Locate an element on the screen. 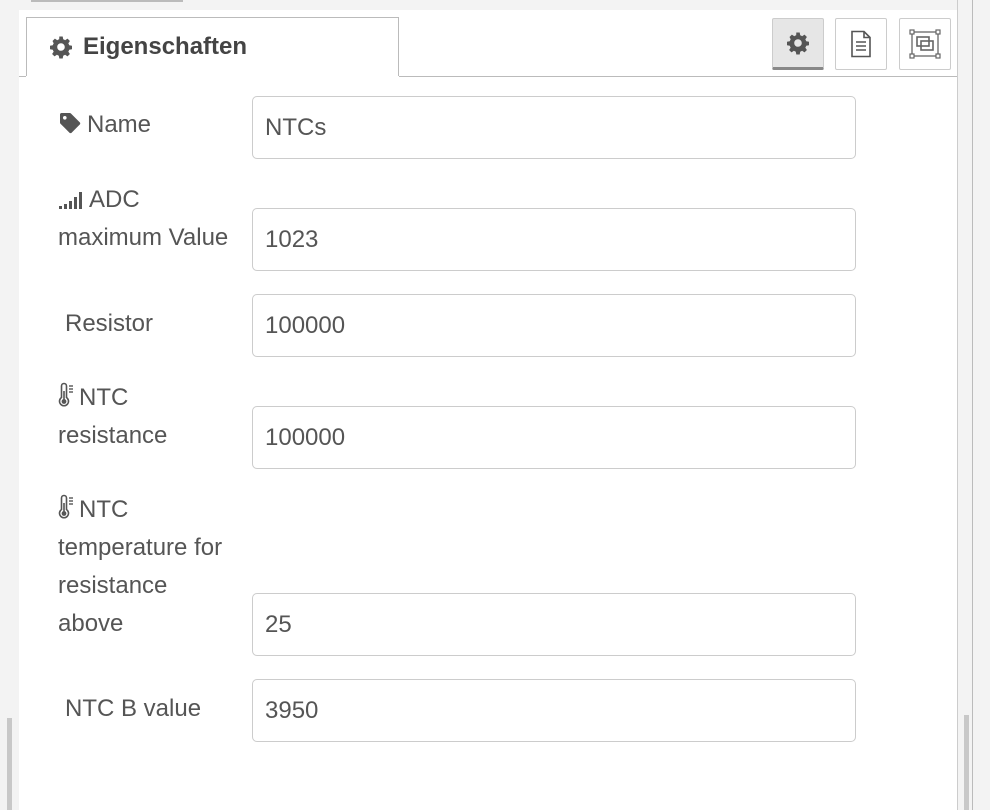 The height and width of the screenshot is (810, 990). tab-eigenschaften: Eigenschaften is located at coordinates (212, 46).